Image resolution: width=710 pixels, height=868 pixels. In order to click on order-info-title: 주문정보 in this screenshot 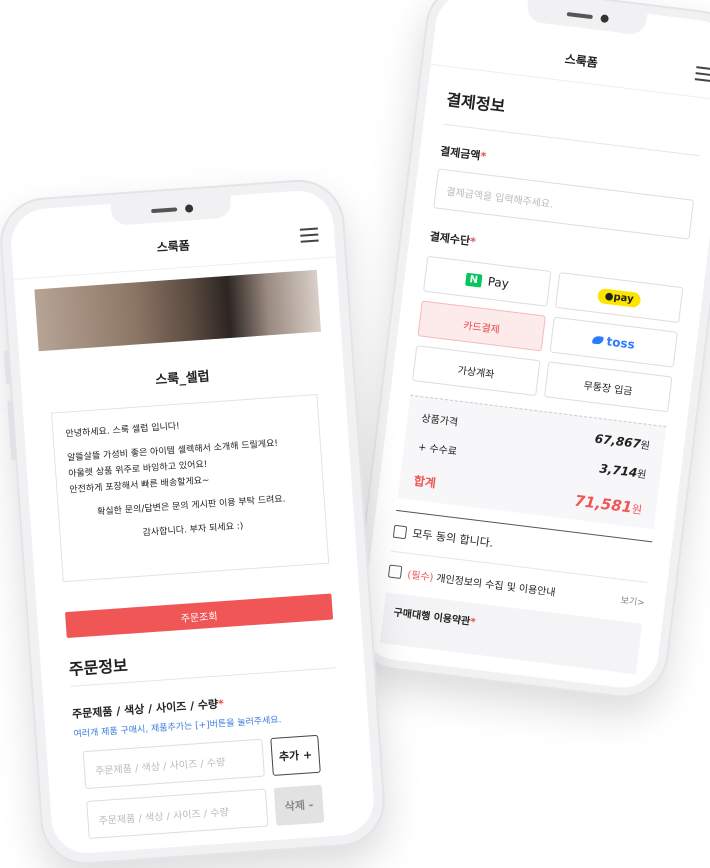, I will do `click(98, 667)`.